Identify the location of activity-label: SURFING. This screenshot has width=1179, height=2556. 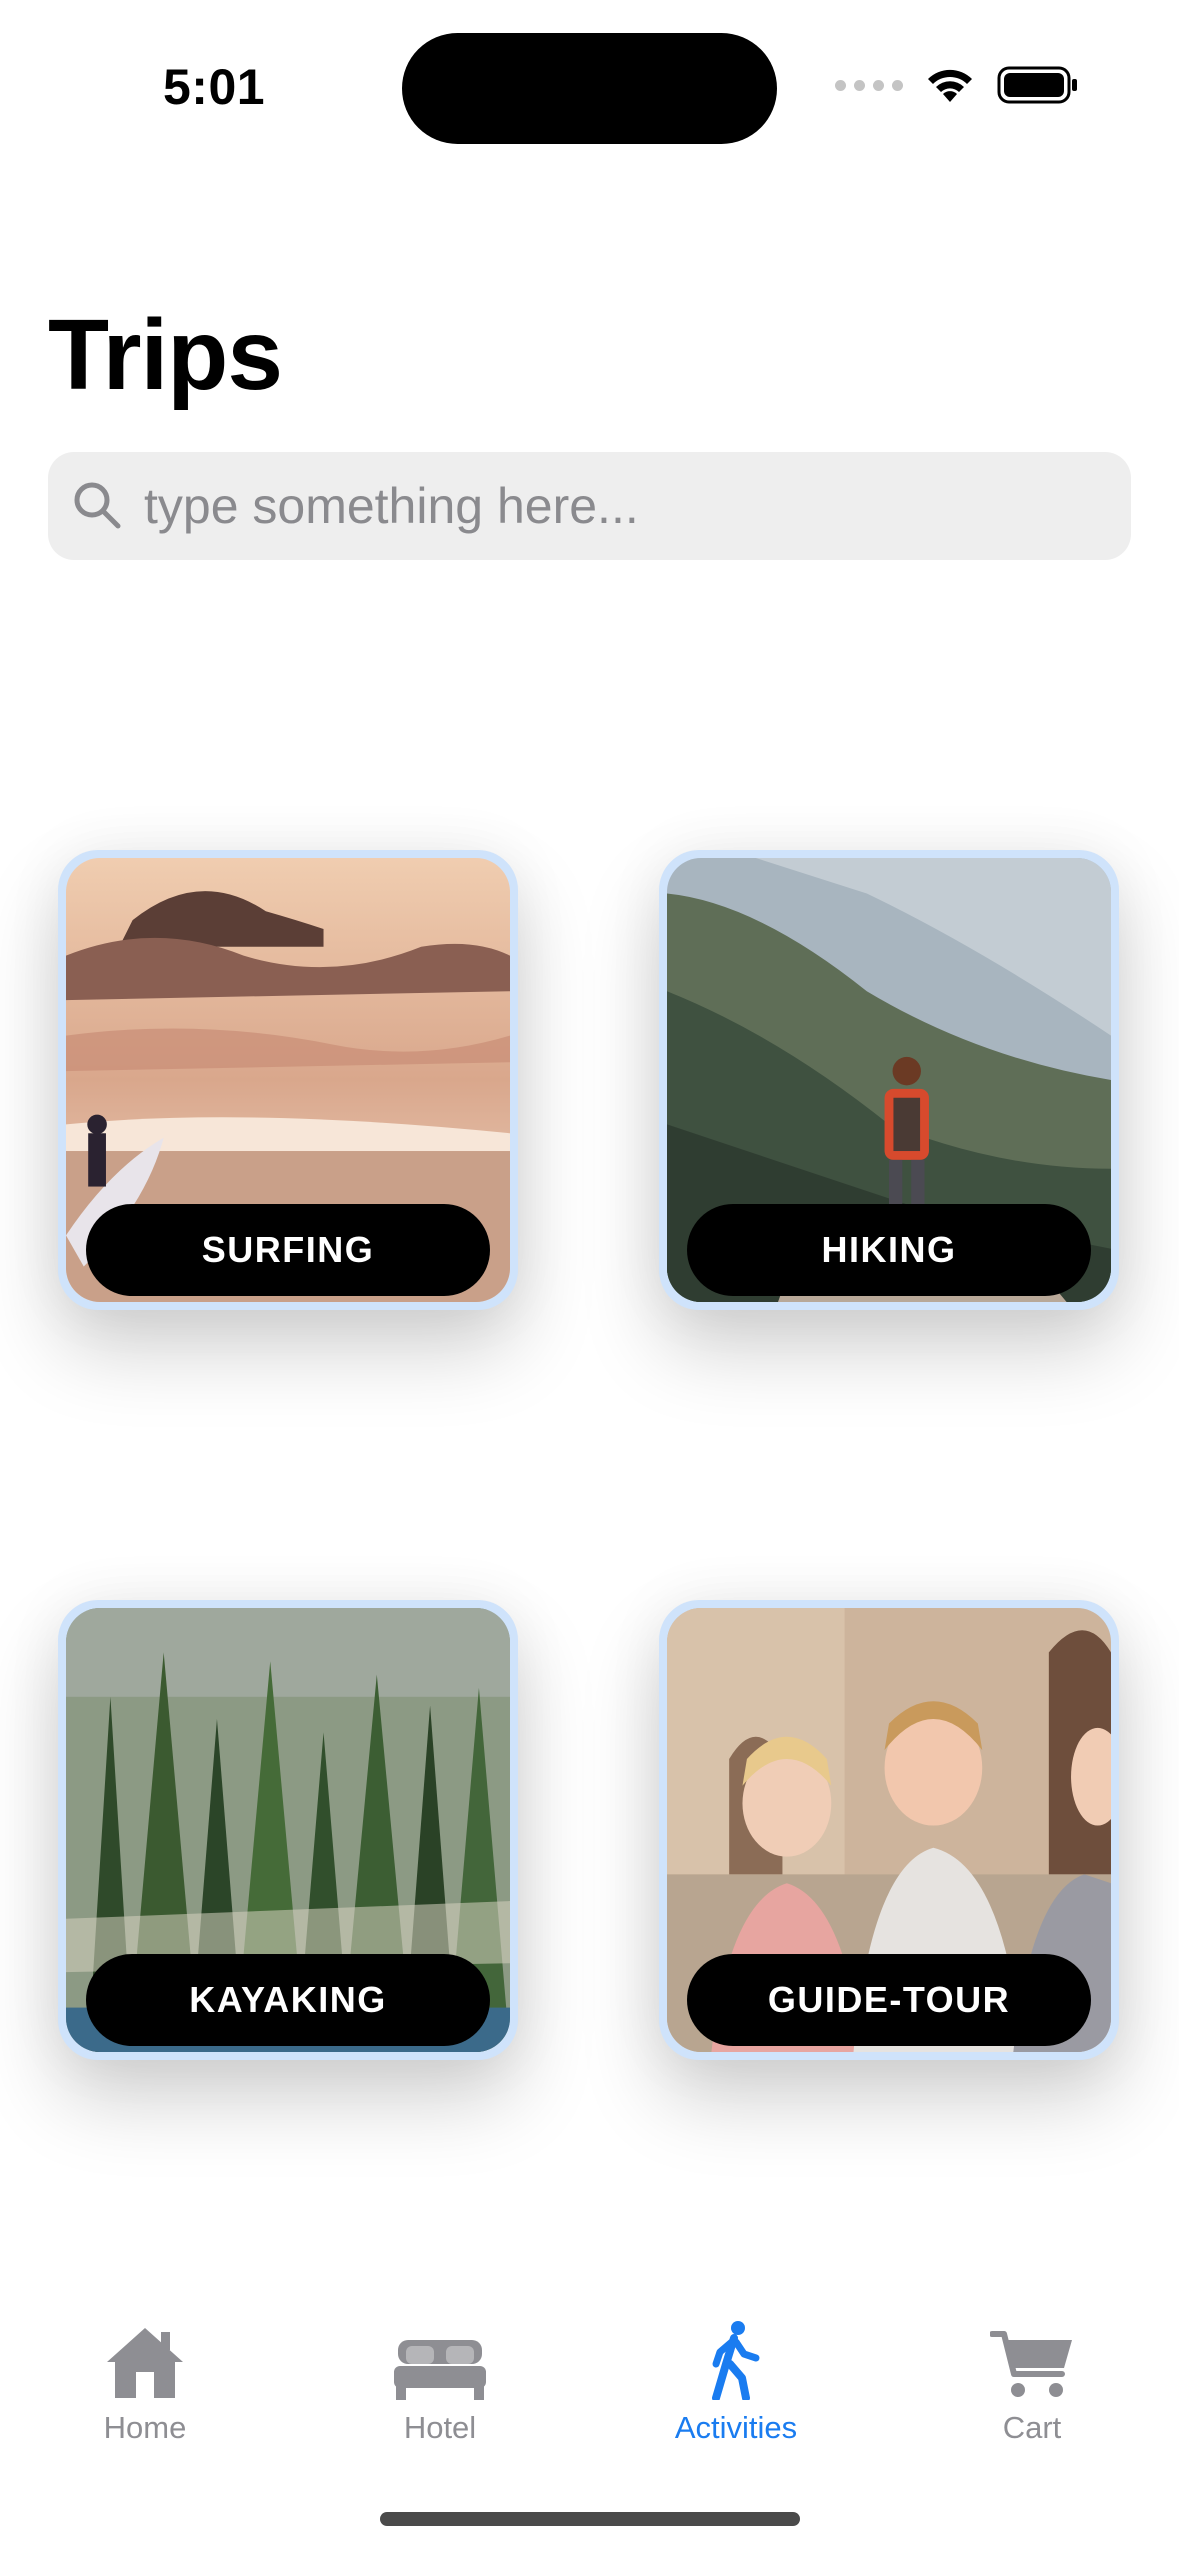
(288, 1250).